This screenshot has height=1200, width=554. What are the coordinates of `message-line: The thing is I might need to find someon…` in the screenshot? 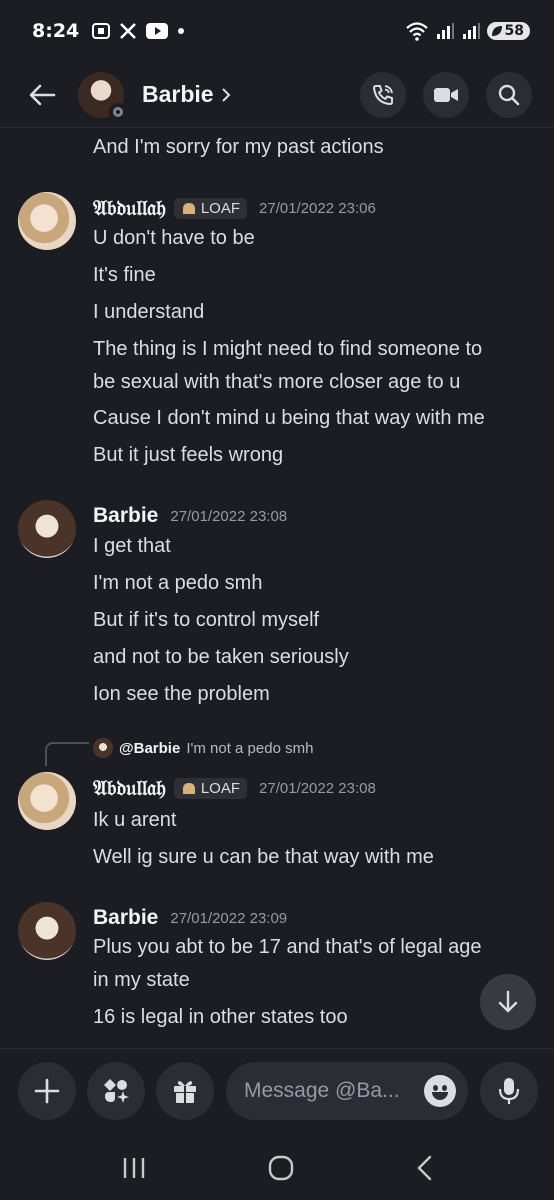 It's located at (288, 349).